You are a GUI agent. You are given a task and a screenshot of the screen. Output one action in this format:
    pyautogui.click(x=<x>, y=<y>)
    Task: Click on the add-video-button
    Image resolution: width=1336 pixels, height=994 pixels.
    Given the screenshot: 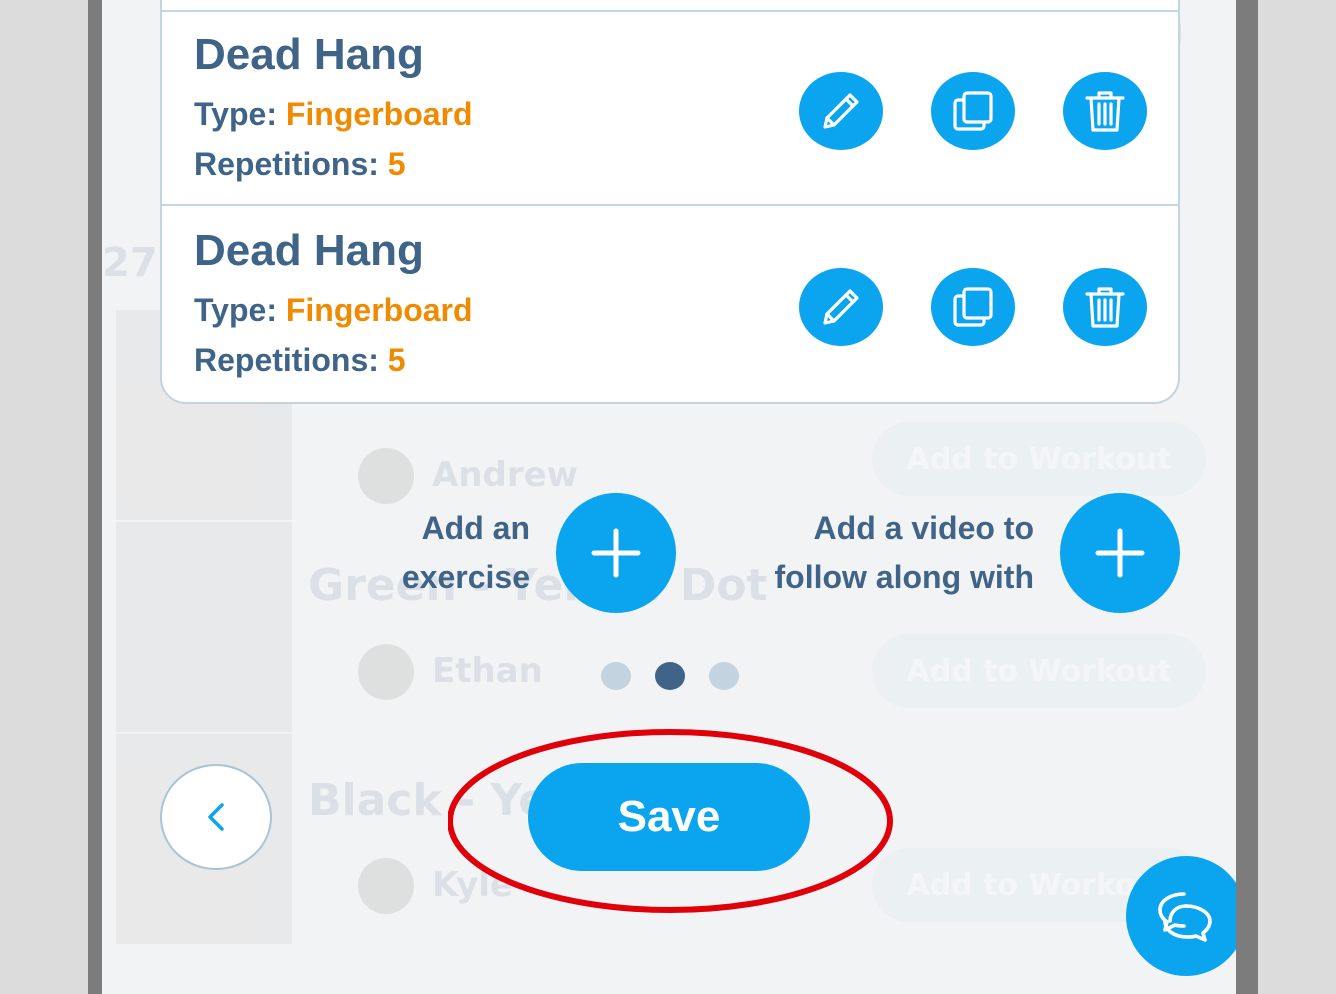 What is the action you would take?
    pyautogui.click(x=1120, y=553)
    